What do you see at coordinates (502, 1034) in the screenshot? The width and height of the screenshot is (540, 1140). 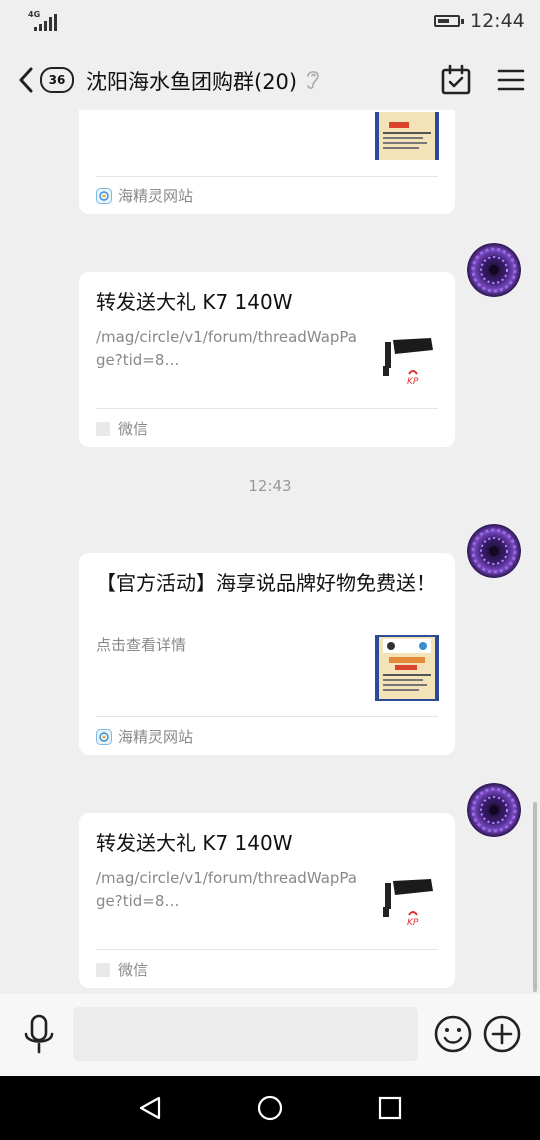 I see `plus-icon` at bounding box center [502, 1034].